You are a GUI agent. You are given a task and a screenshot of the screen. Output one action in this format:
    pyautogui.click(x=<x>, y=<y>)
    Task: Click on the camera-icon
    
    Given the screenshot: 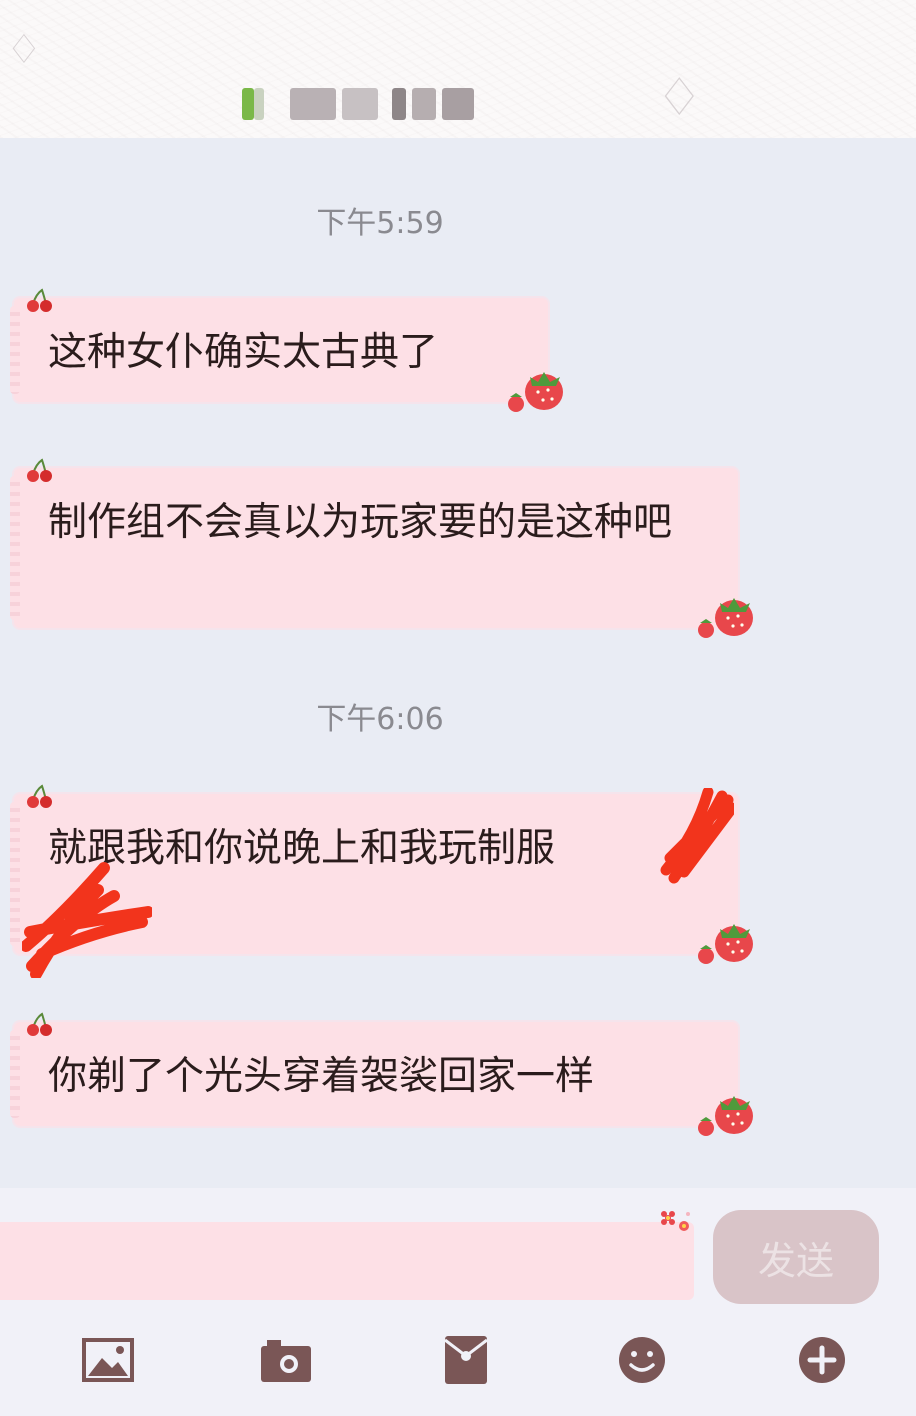 What is the action you would take?
    pyautogui.click(x=286, y=1360)
    